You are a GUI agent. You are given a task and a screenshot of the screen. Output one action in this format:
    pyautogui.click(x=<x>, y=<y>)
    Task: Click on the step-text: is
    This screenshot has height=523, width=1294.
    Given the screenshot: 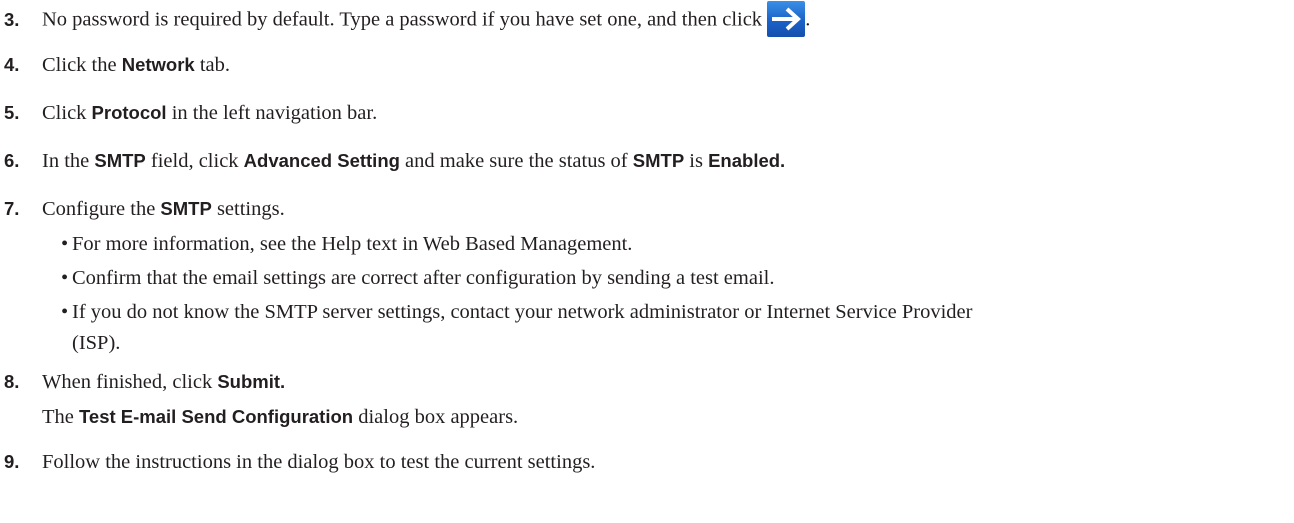 What is the action you would take?
    pyautogui.click(x=696, y=161)
    